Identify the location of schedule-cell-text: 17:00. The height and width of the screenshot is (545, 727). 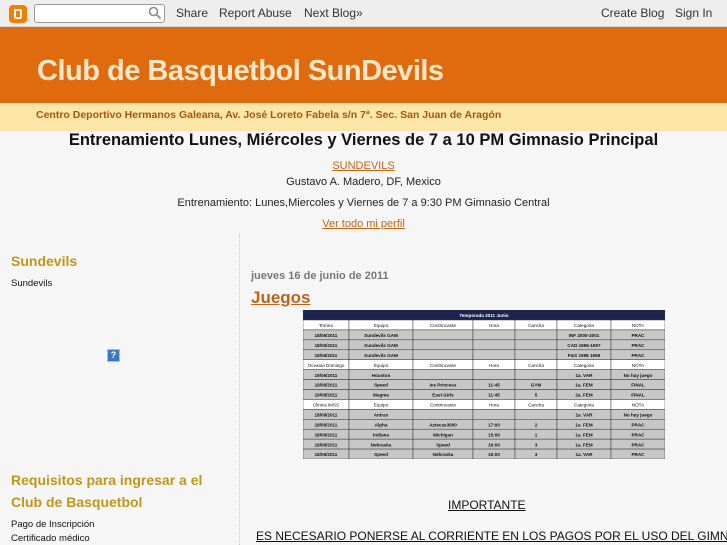
(494, 424).